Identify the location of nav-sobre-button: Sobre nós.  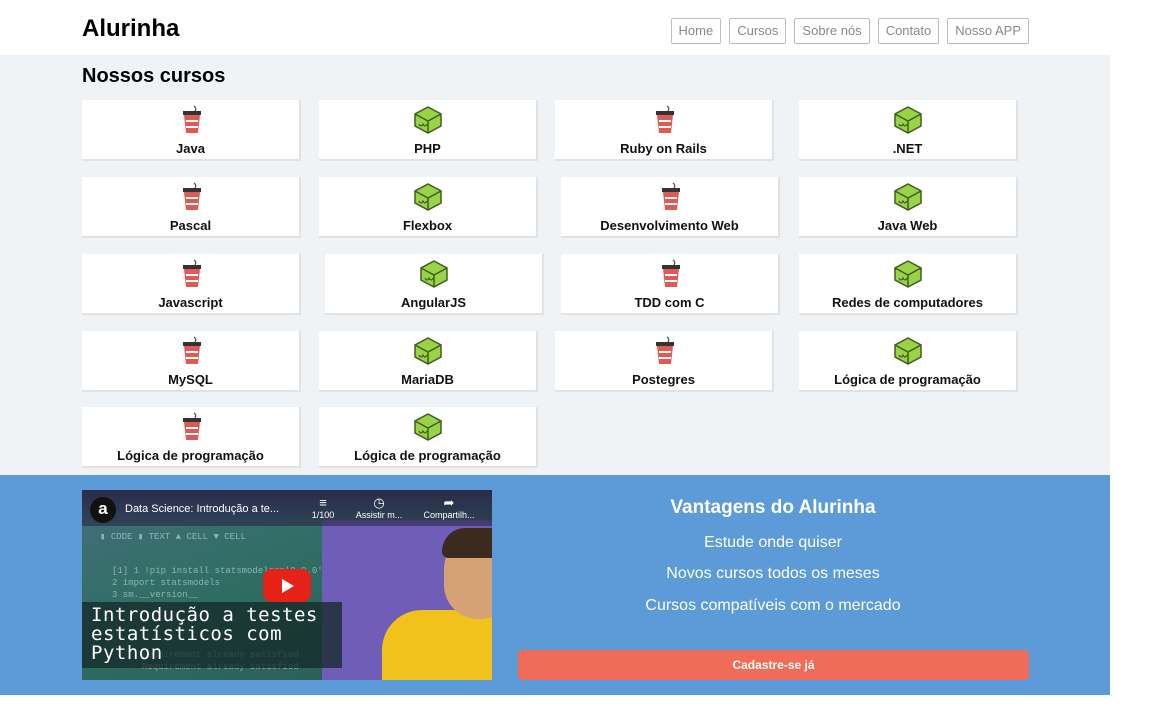
(832, 31).